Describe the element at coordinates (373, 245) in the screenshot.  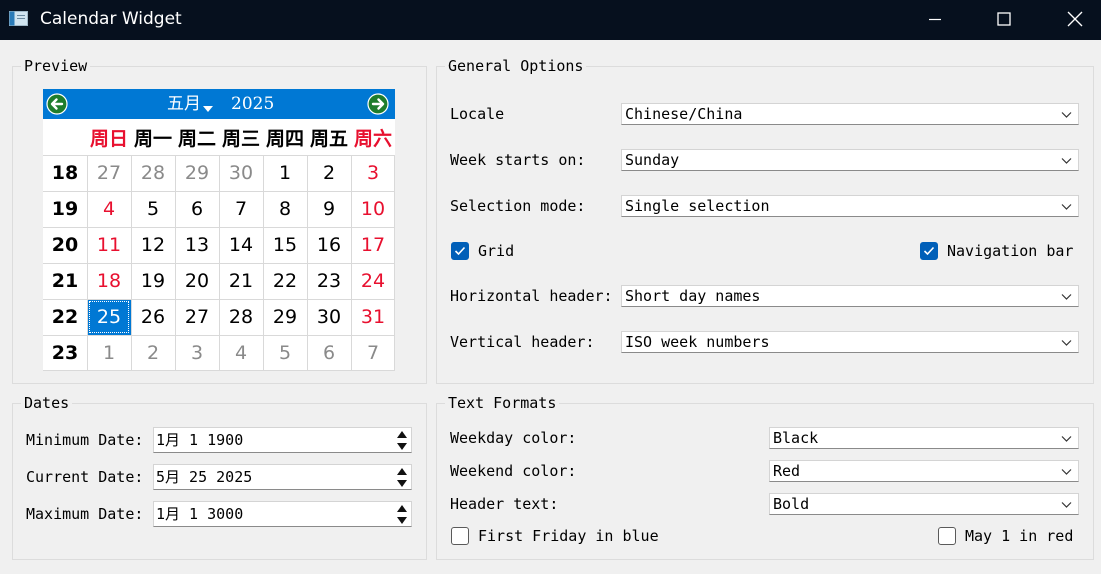
I see `day-cell: 17` at that location.